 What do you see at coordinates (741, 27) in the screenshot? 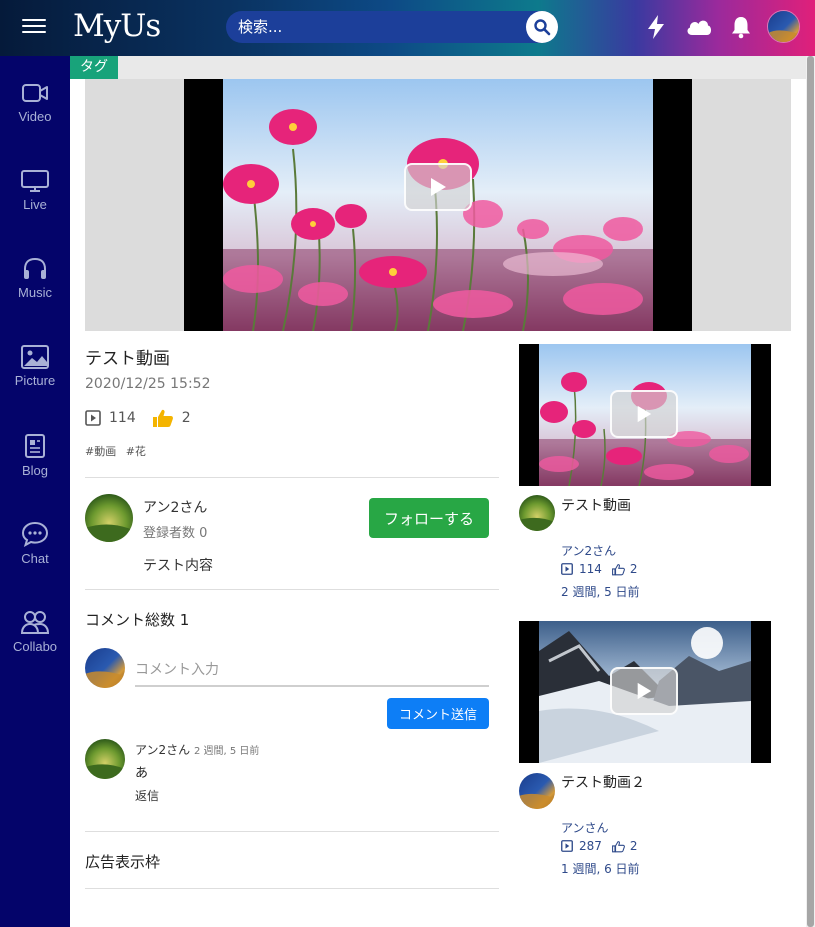
I see `bell-icon` at bounding box center [741, 27].